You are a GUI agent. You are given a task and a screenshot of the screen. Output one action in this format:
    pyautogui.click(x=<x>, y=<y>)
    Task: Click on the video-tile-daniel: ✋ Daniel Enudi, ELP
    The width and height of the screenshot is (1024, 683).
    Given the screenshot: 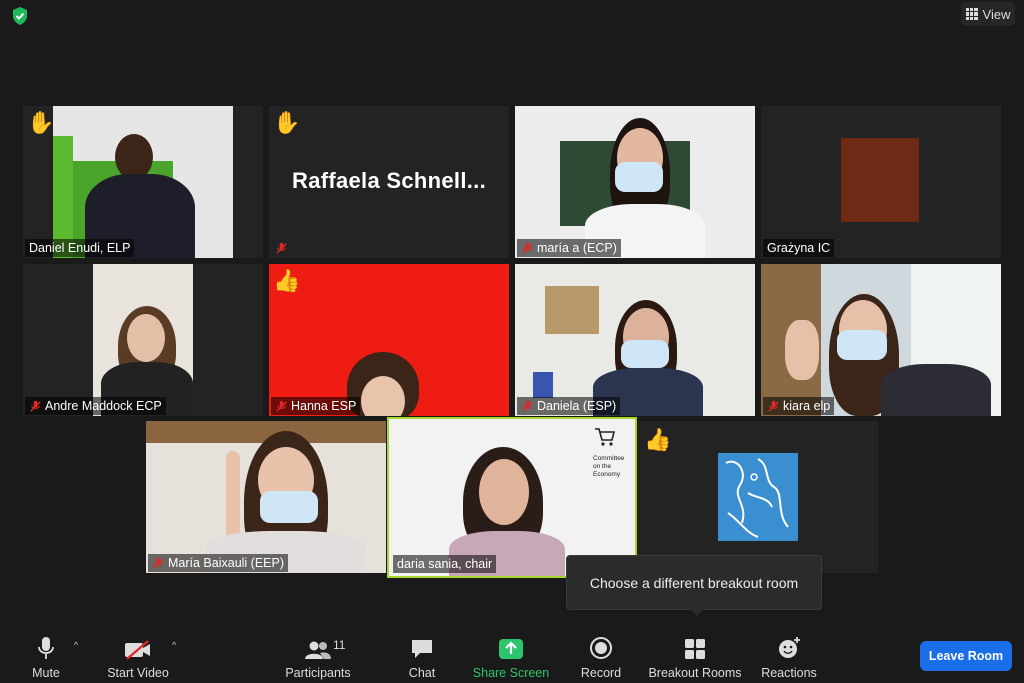 What is the action you would take?
    pyautogui.click(x=143, y=182)
    